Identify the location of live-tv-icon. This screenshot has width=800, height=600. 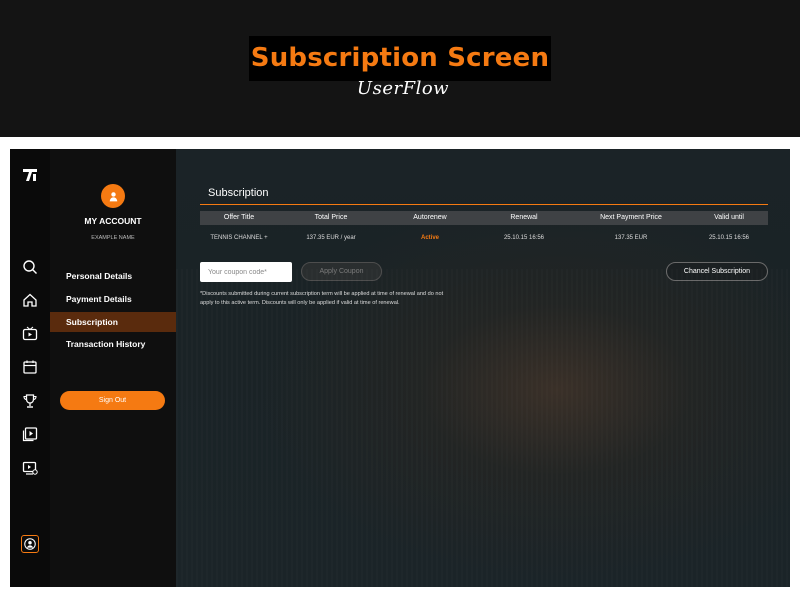
(30, 468).